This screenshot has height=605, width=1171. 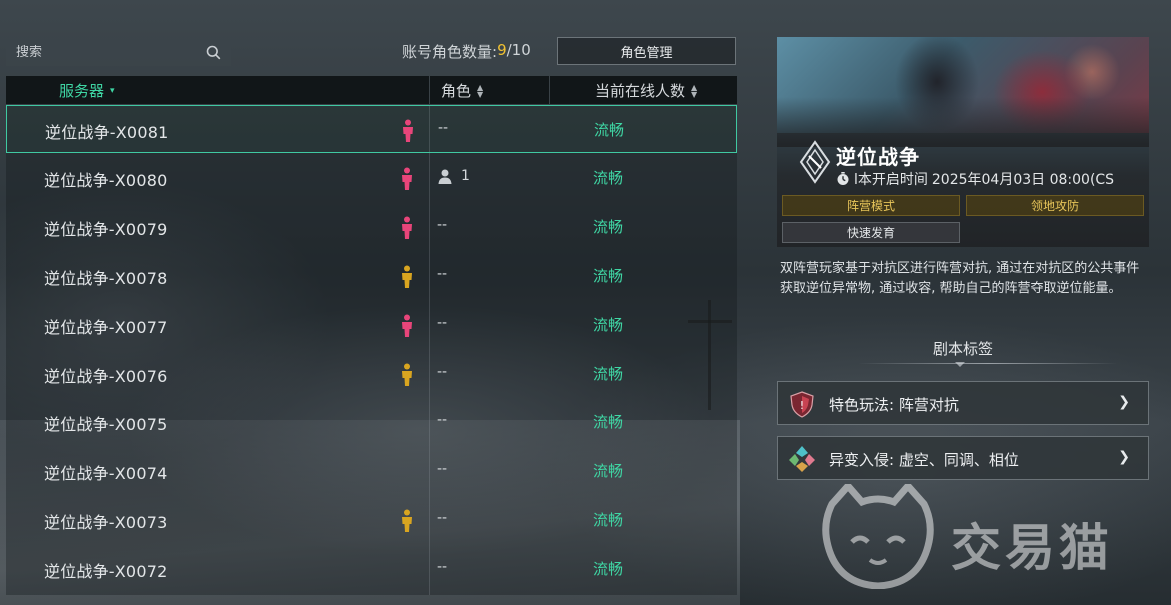 I want to click on header-server: 服务器 ▾, so click(x=87, y=90).